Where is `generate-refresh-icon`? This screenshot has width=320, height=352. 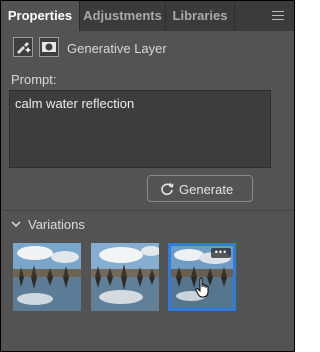 generate-refresh-icon is located at coordinates (167, 189).